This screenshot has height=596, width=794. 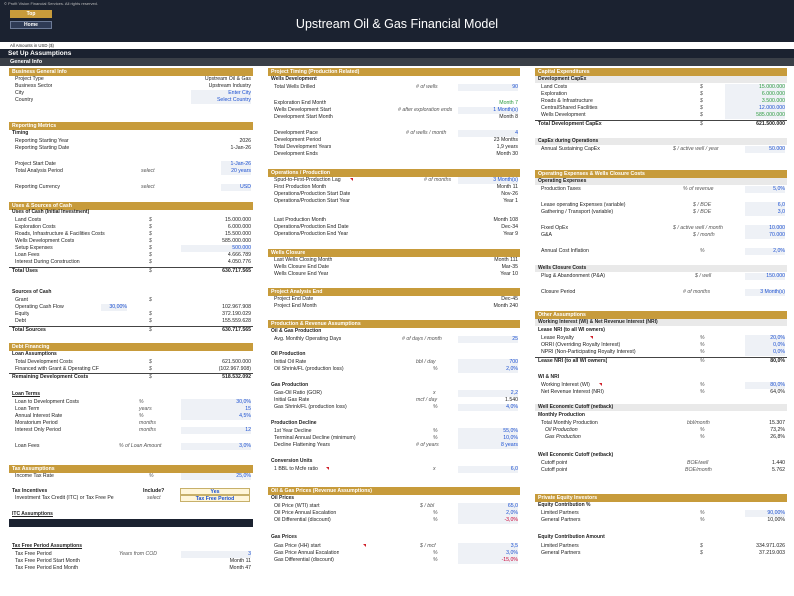 I want to click on row-dev-pace: Development Pace # of wells / month 4, so click(x=394, y=133).